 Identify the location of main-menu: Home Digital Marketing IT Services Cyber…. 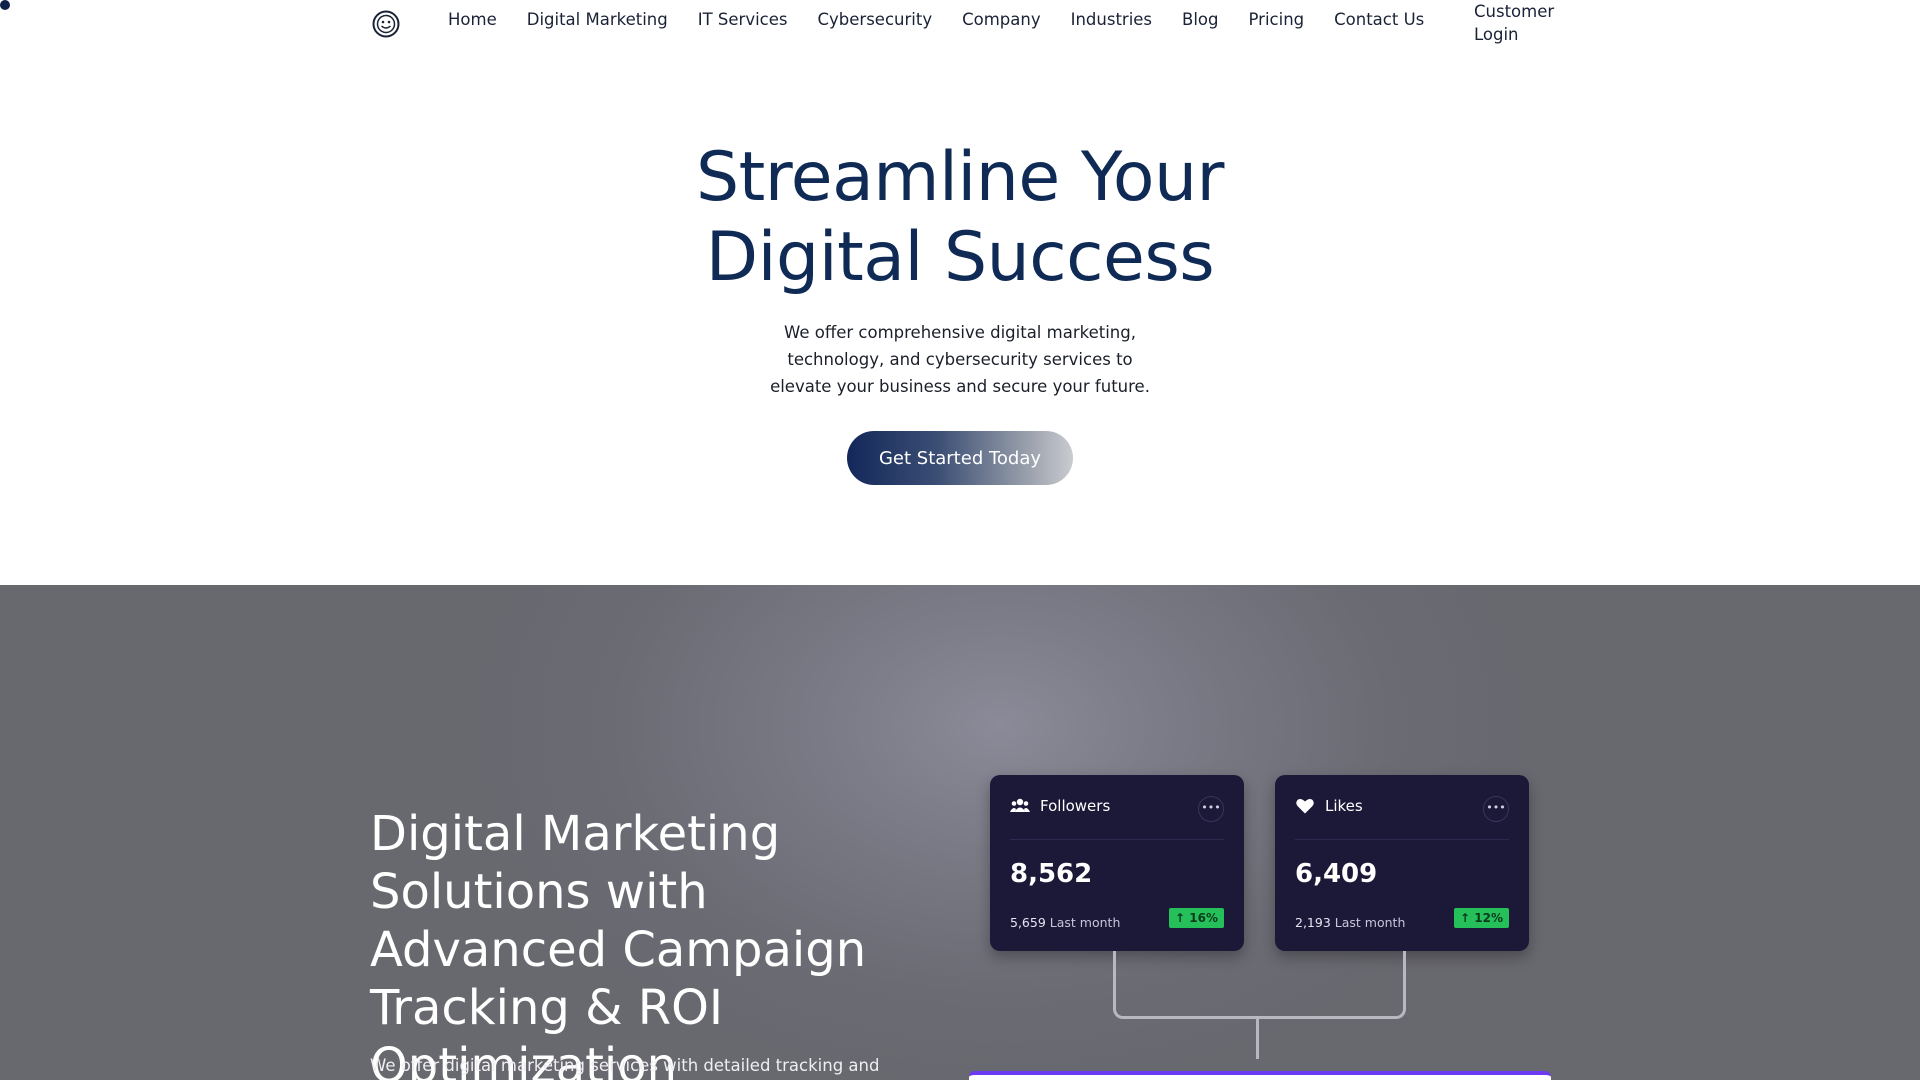
(951, 20).